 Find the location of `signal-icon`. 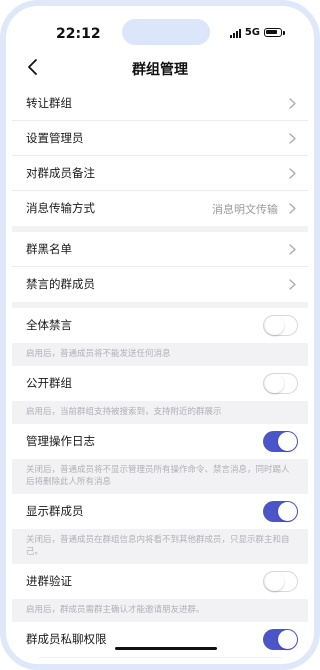

signal-icon is located at coordinates (235, 33).